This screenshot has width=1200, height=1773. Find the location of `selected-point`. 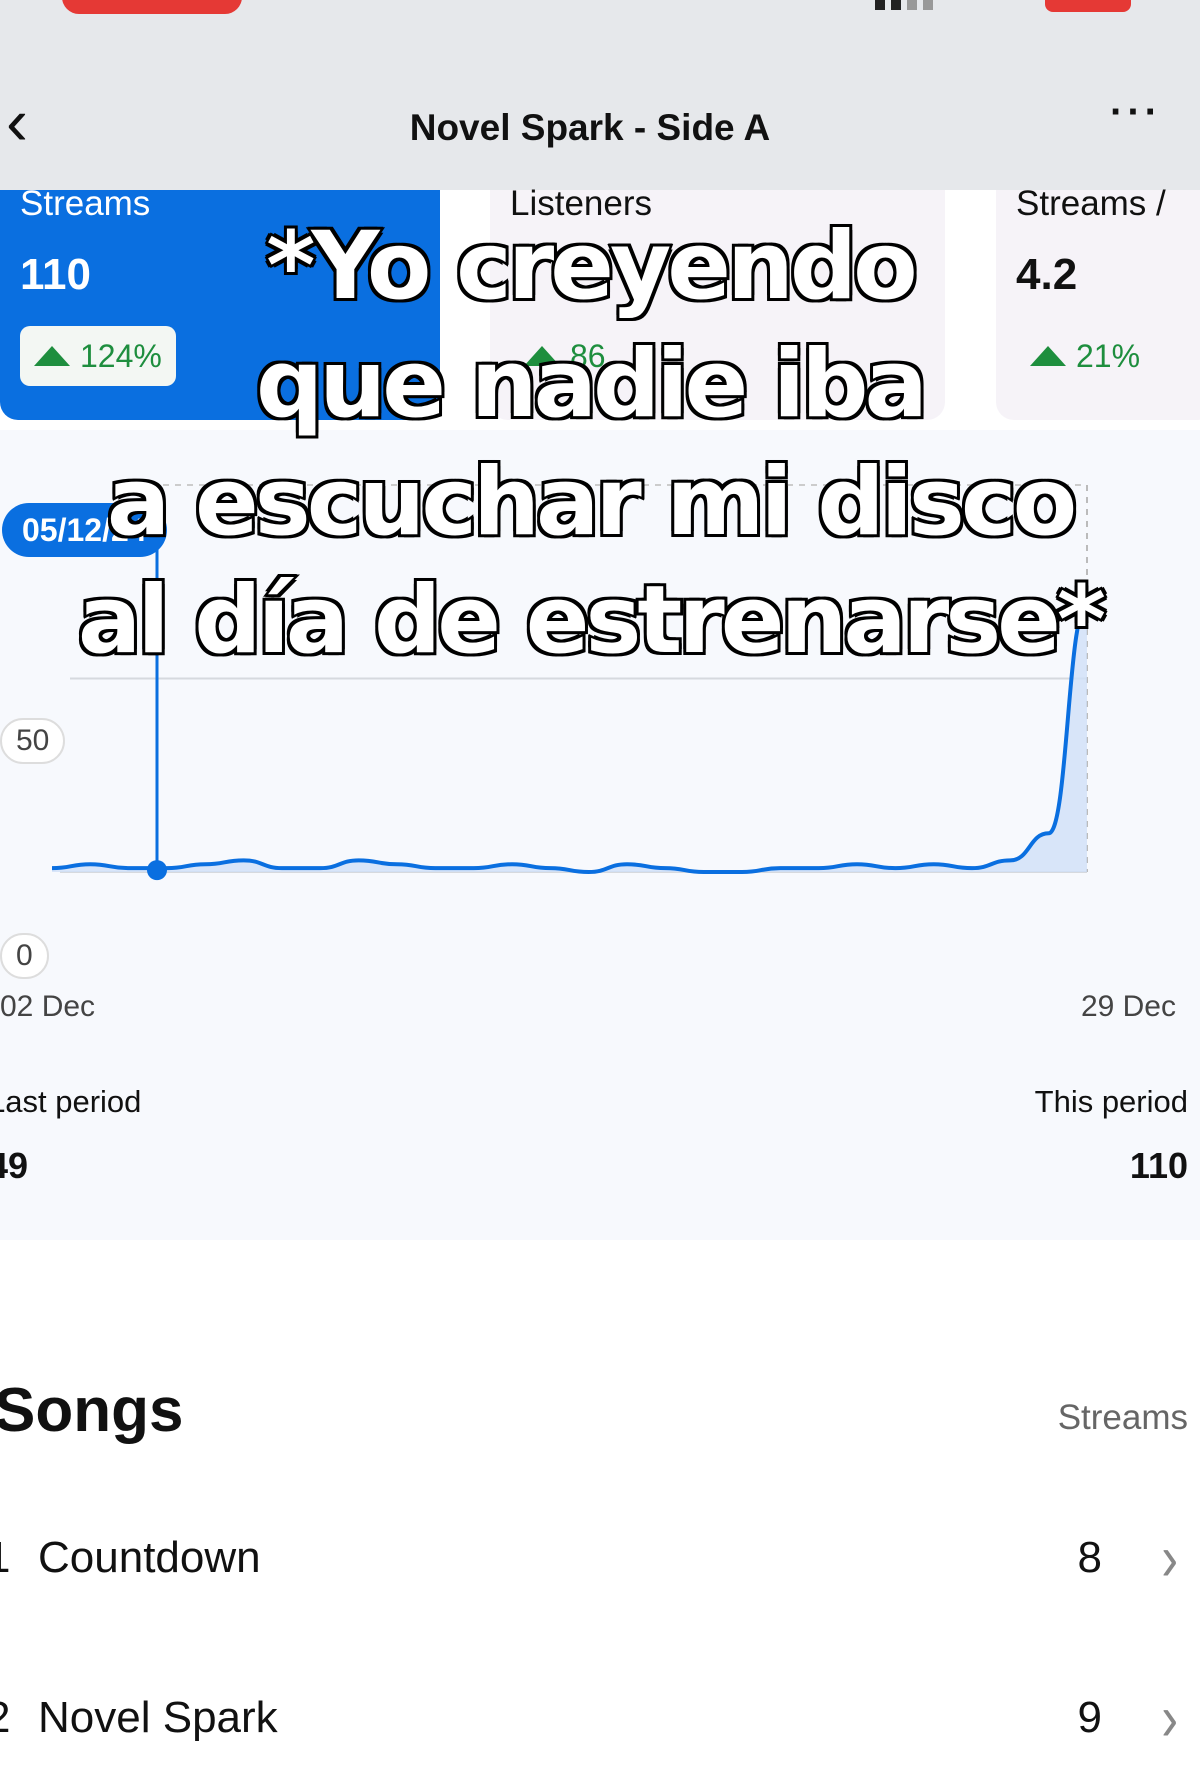

selected-point is located at coordinates (157, 870).